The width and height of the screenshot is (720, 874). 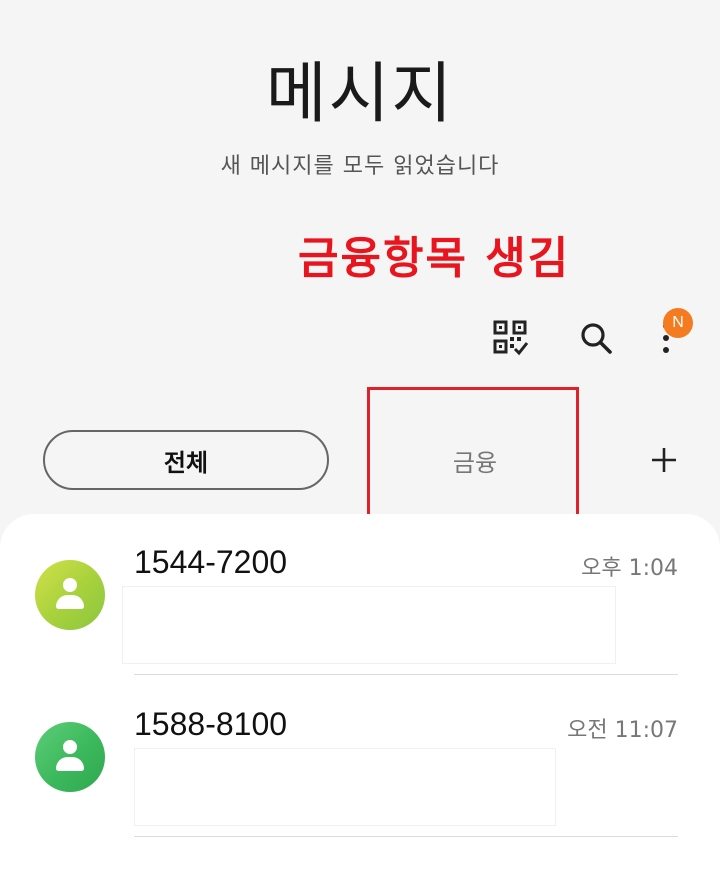 I want to click on notification-badge: N, so click(x=678, y=323).